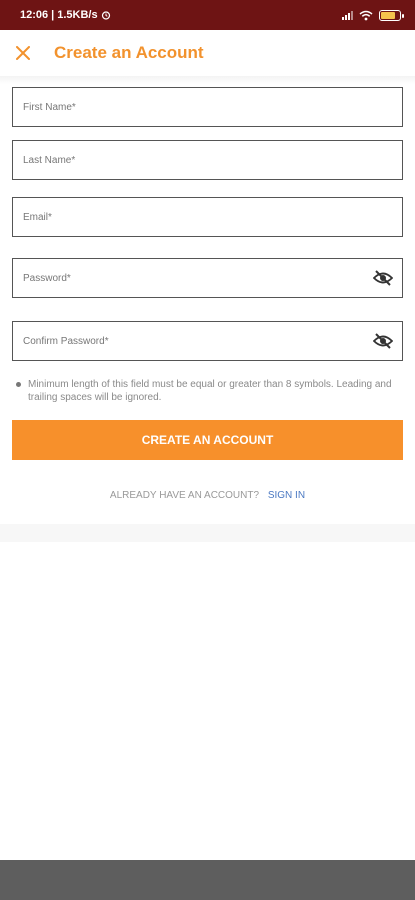  I want to click on password-visibility-toggle, so click(383, 278).